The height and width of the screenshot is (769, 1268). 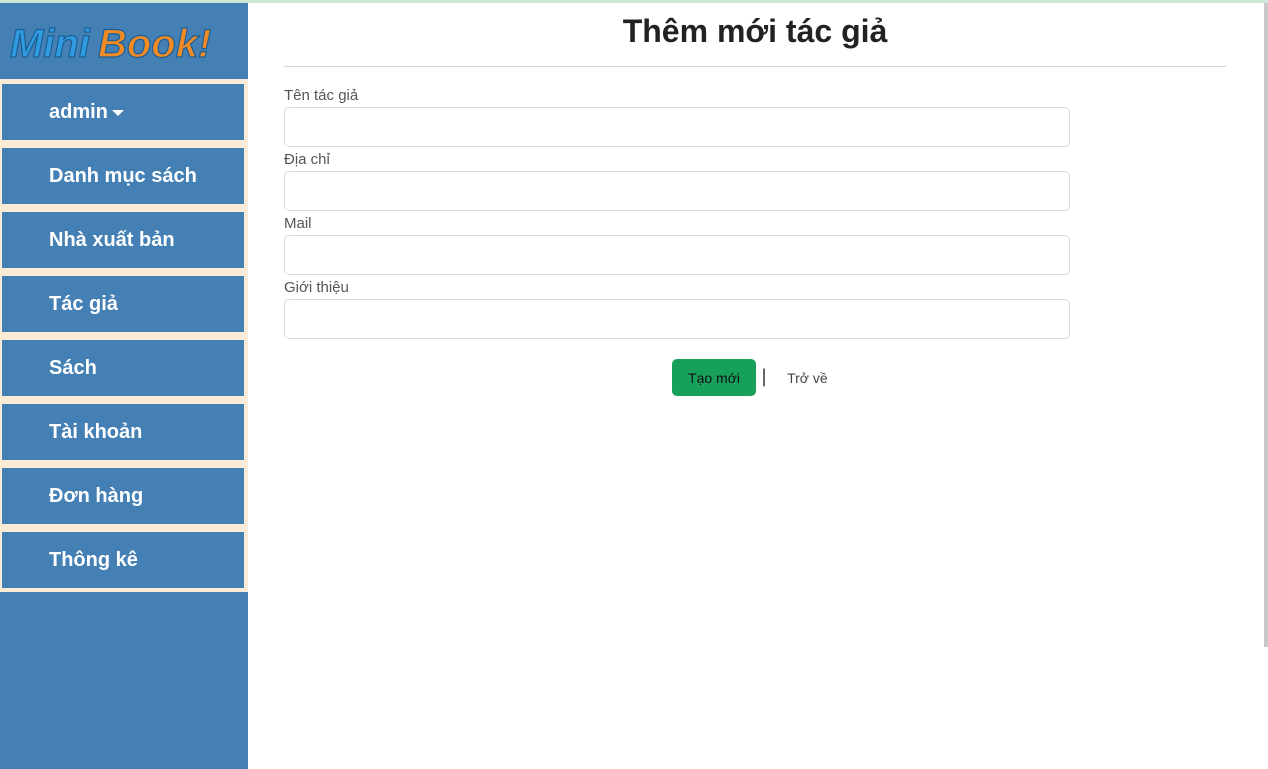 I want to click on author-name-input, so click(x=677, y=127).